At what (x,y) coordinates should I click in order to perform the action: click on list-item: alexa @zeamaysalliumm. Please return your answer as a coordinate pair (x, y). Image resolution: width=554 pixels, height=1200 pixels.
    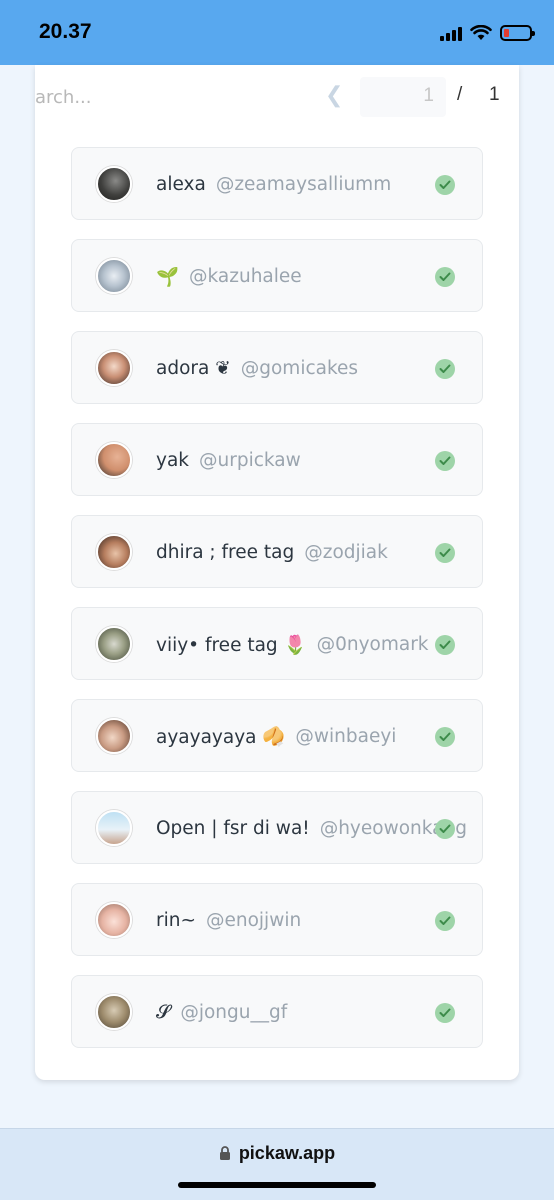
    Looking at the image, I should click on (277, 183).